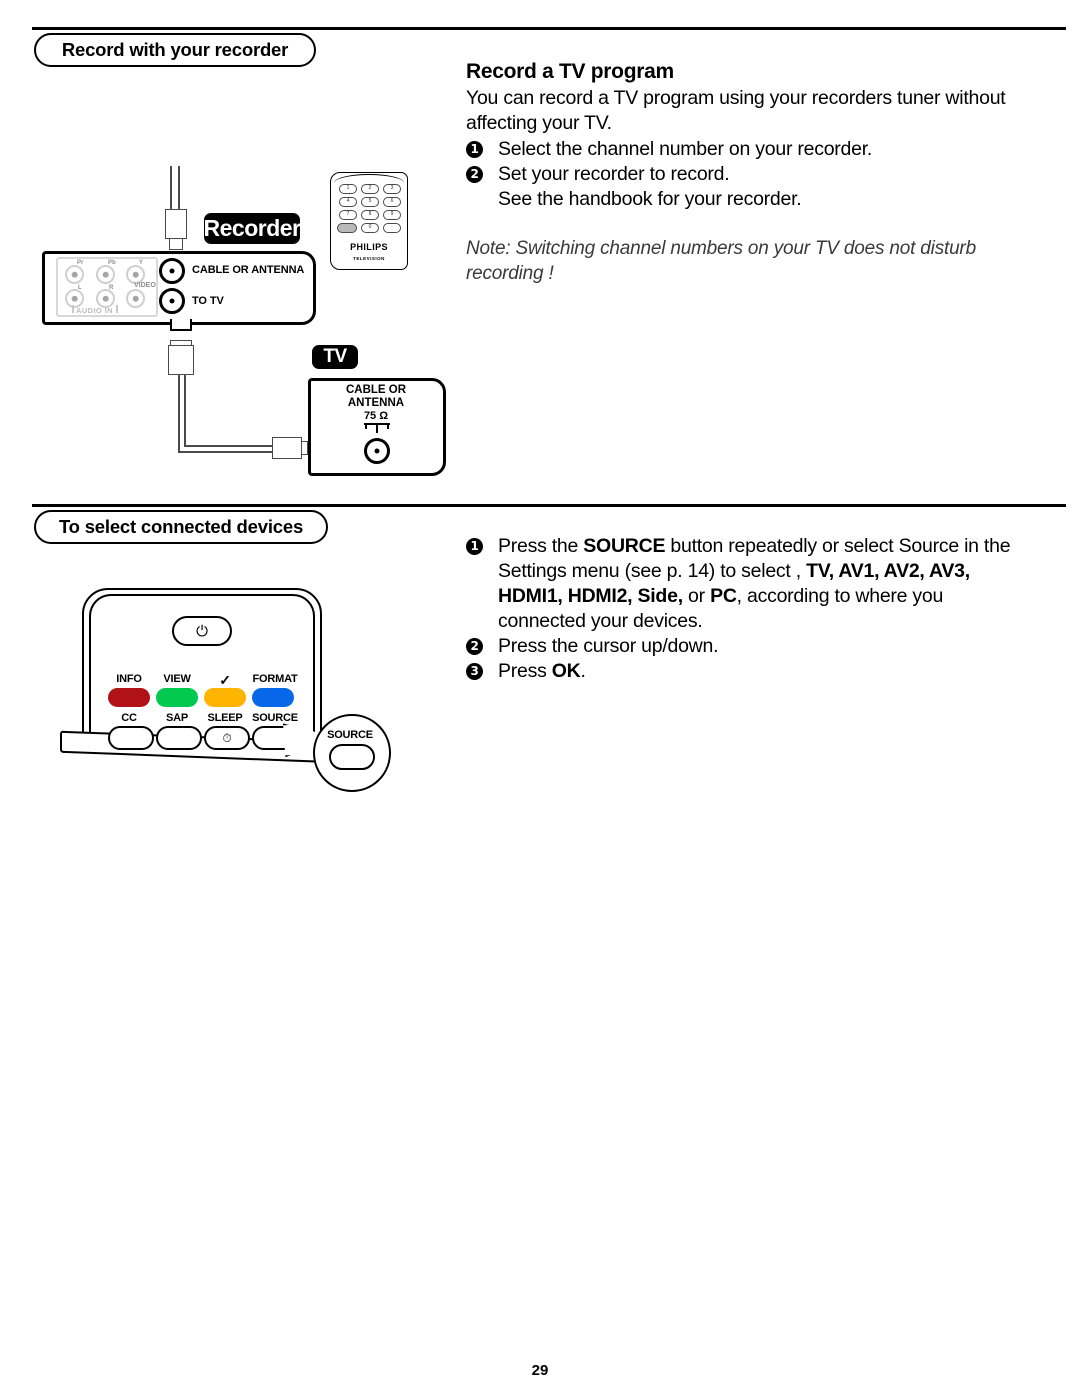 The image size is (1080, 1397). Describe the element at coordinates (348, 215) in the screenshot. I see `philips-key-7: 7` at that location.